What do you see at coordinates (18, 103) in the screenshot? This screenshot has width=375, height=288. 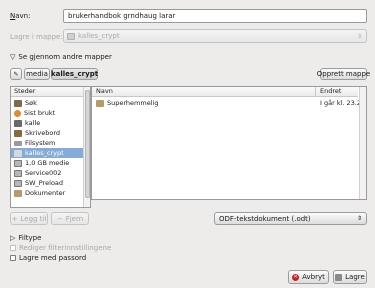 I see `search-icon` at bounding box center [18, 103].